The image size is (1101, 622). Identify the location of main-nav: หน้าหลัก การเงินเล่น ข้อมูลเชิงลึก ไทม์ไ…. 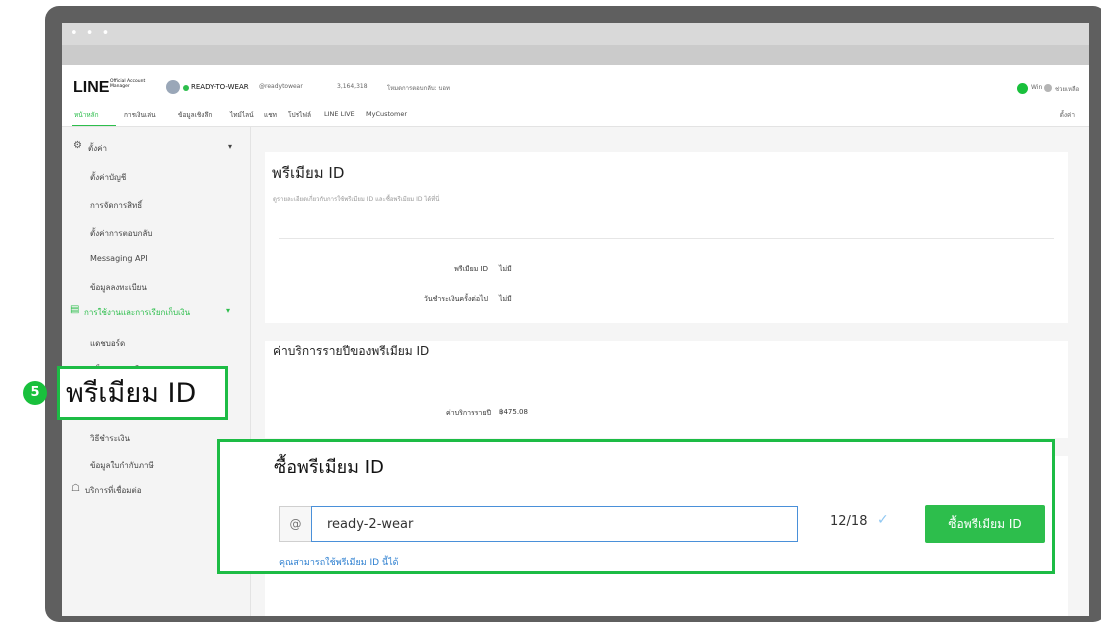
(575, 117).